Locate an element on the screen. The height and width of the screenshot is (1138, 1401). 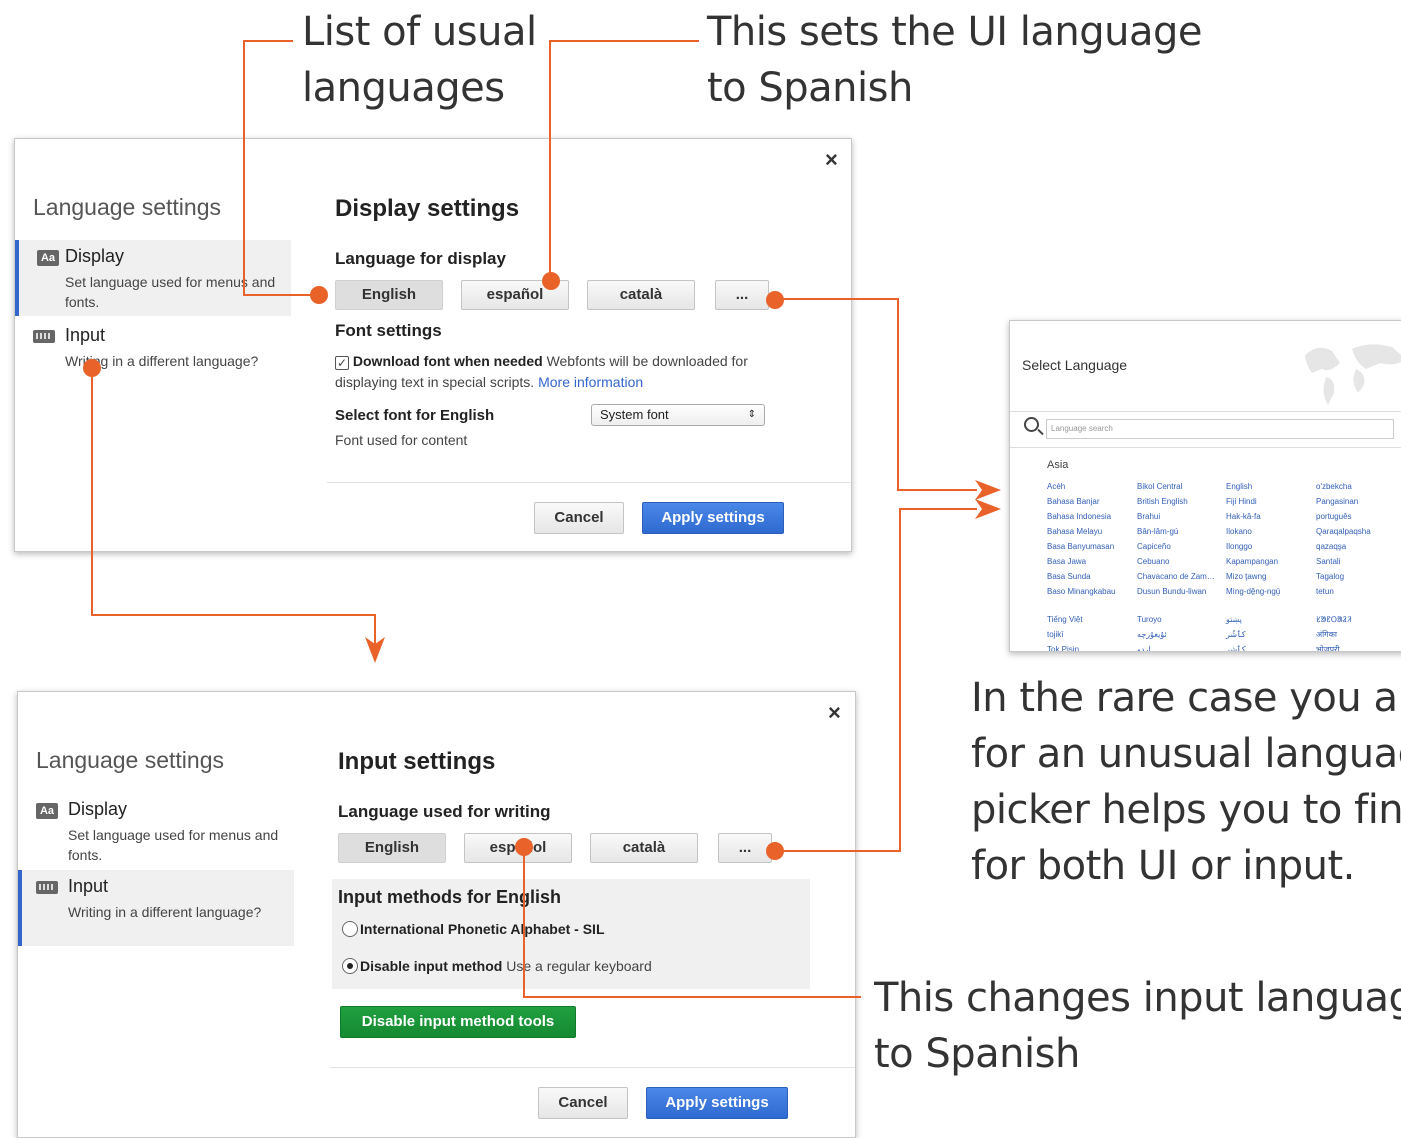
language-option: Mìng-dĕ̤ng-ngṳ̄ is located at coordinates (1253, 591).